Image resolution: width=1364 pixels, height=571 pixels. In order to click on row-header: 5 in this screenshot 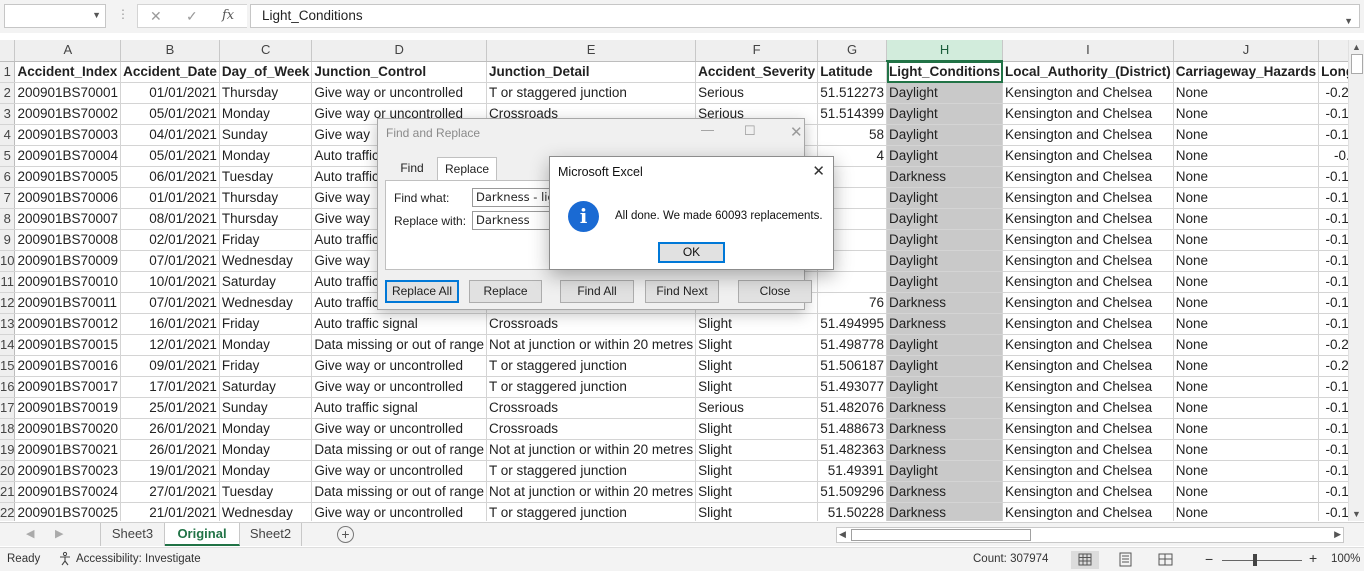, I will do `click(8, 156)`.